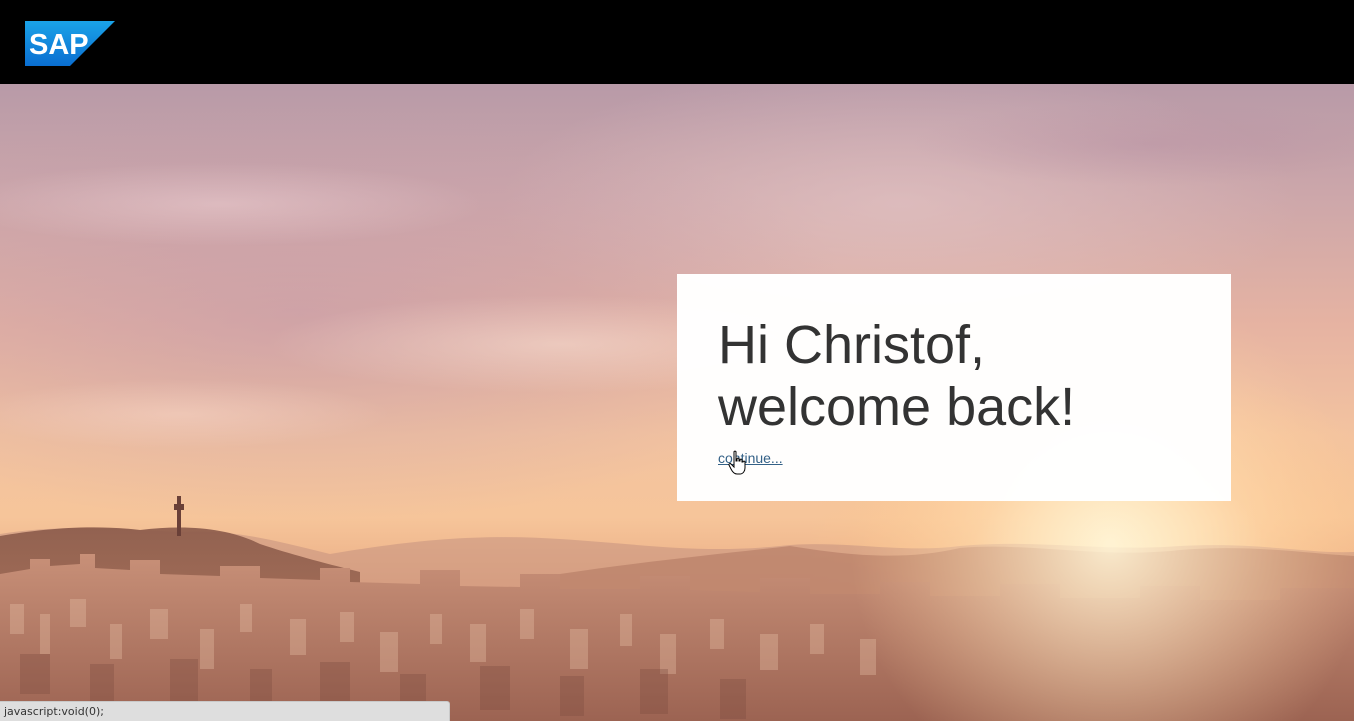 This screenshot has height=721, width=1354. I want to click on hand-pointer-icon, so click(737, 462).